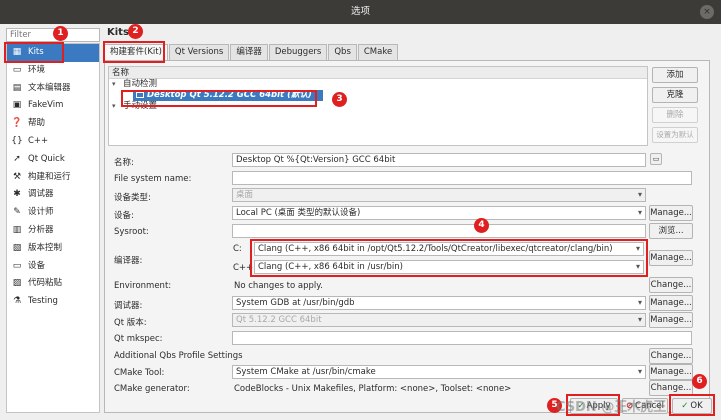 The height and width of the screenshot is (420, 721). What do you see at coordinates (378, 52) in the screenshot?
I see `tab-cmake: CMake` at bounding box center [378, 52].